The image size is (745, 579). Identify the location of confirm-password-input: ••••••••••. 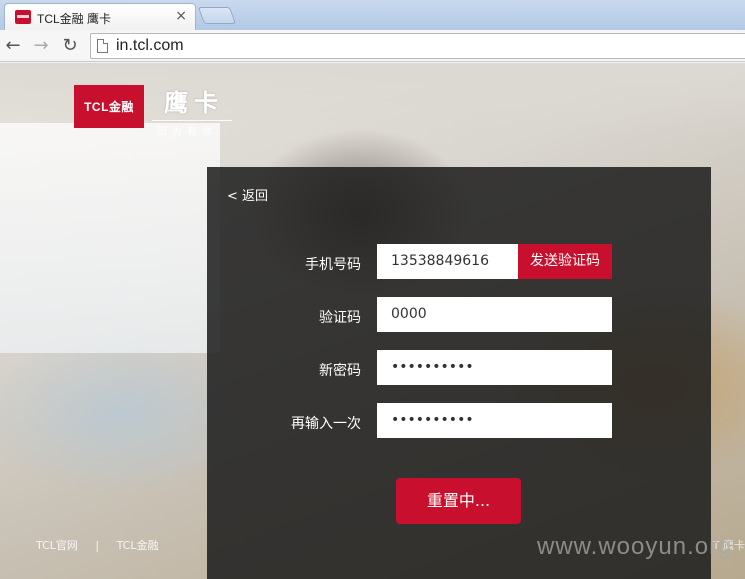
(494, 420).